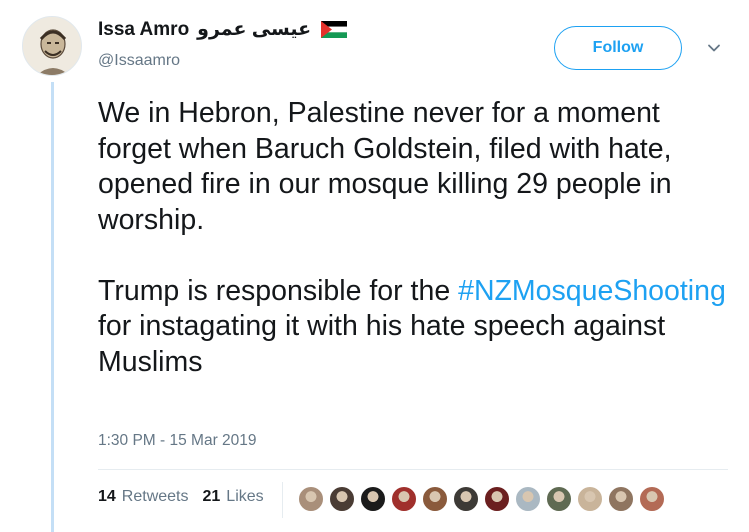 The height and width of the screenshot is (532, 749). Describe the element at coordinates (139, 61) in the screenshot. I see `author-handle: @Issaamro` at that location.